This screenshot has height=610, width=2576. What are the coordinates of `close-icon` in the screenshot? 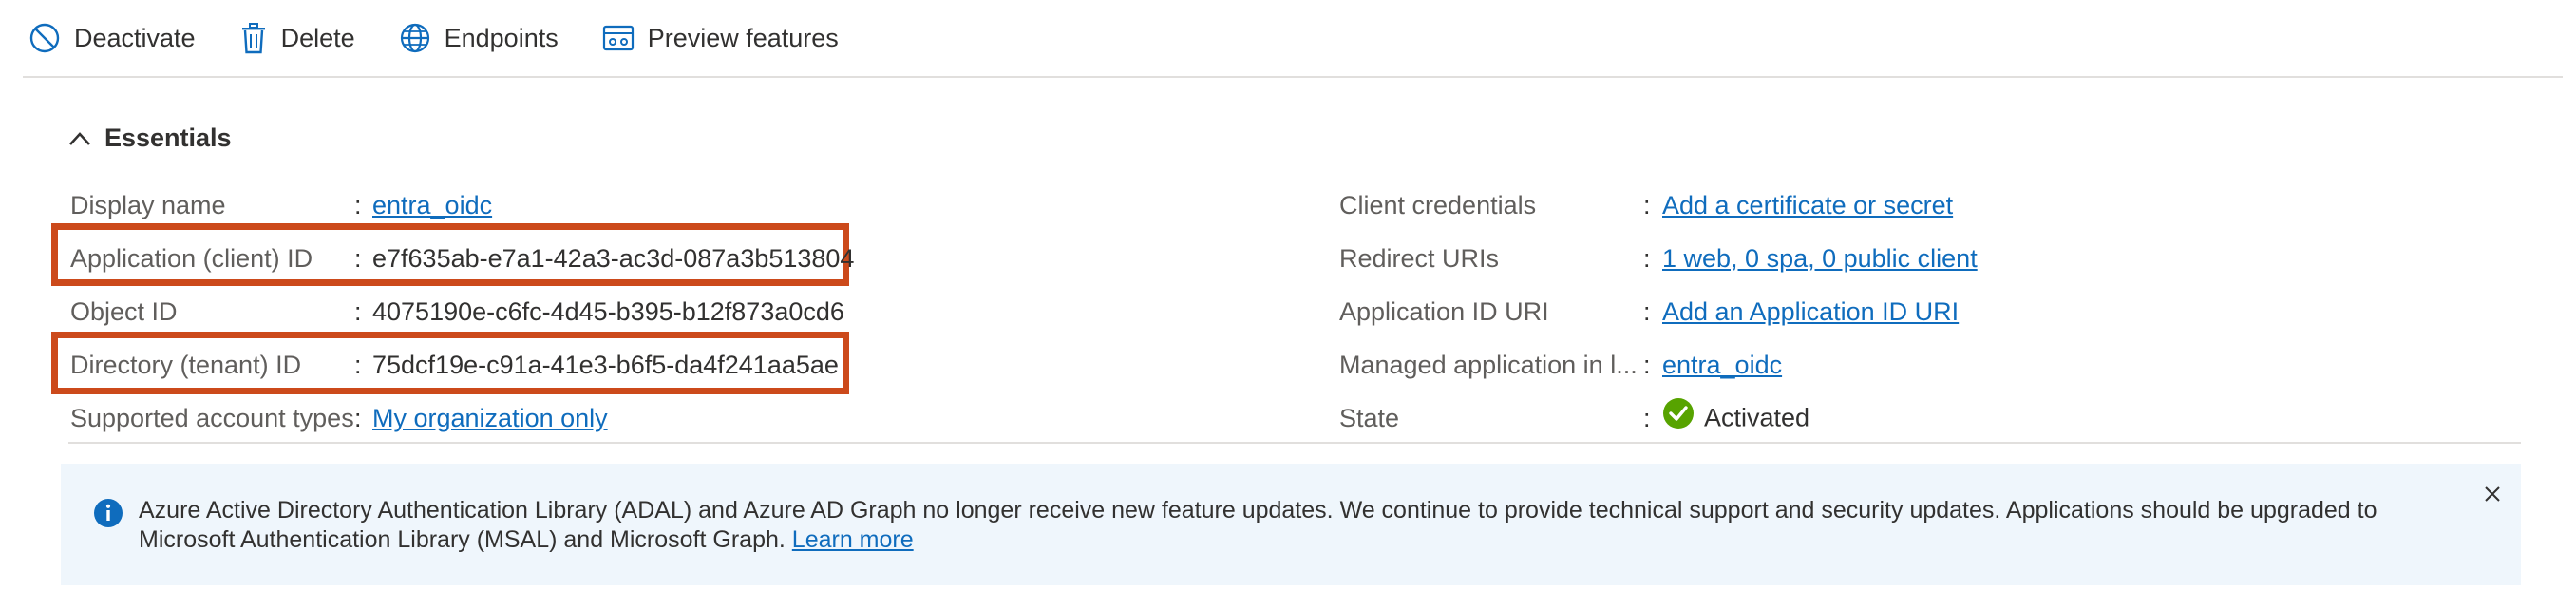 It's located at (2492, 496).